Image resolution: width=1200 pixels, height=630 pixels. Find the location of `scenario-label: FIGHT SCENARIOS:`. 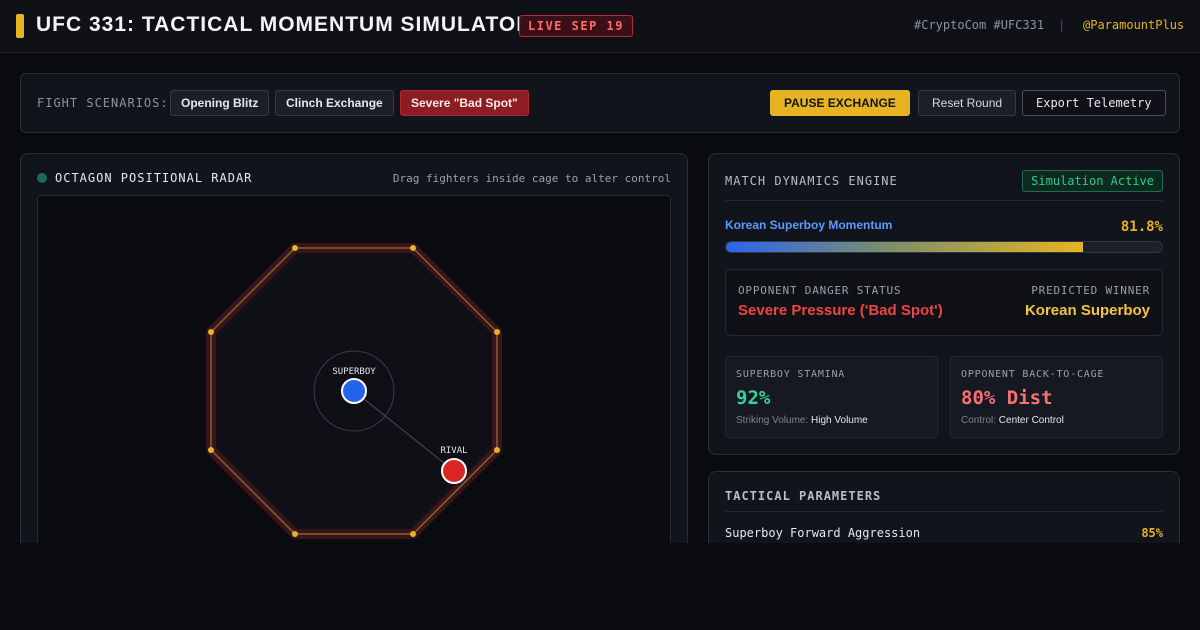

scenario-label: FIGHT SCENARIOS: is located at coordinates (103, 103).